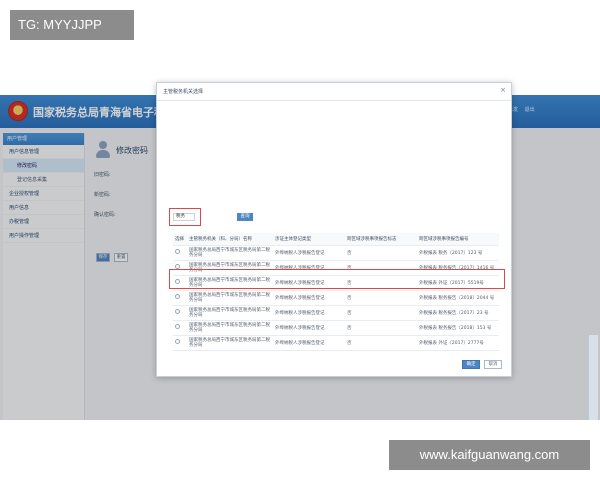 The image size is (600, 480). What do you see at coordinates (458, 253) in the screenshot?
I see `report-number: 外税报表 税务〔2017〕123 号` at bounding box center [458, 253].